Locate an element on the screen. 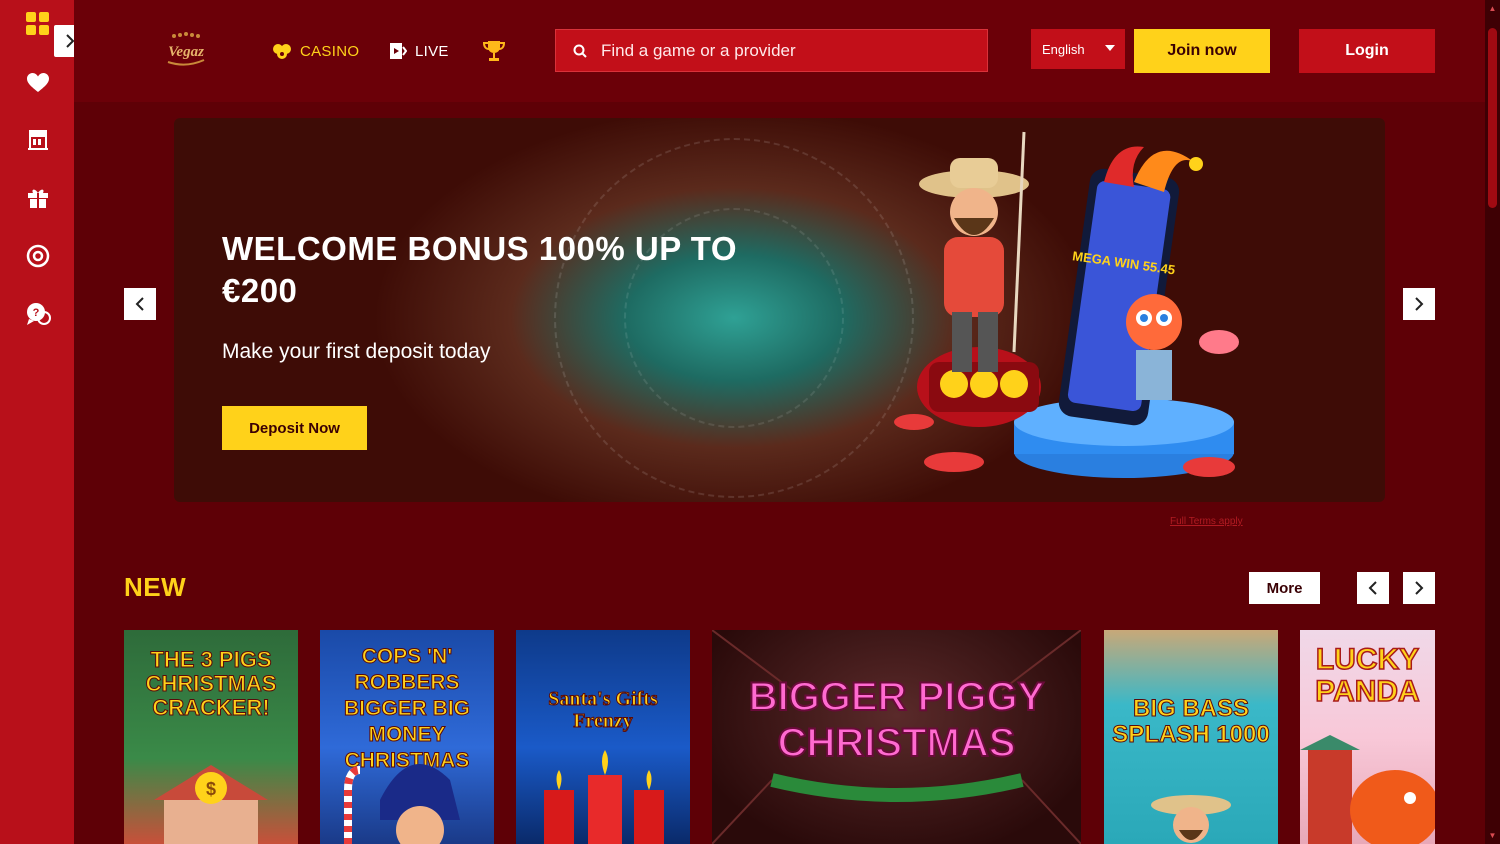  scrollbar-thumb is located at coordinates (1492, 118).